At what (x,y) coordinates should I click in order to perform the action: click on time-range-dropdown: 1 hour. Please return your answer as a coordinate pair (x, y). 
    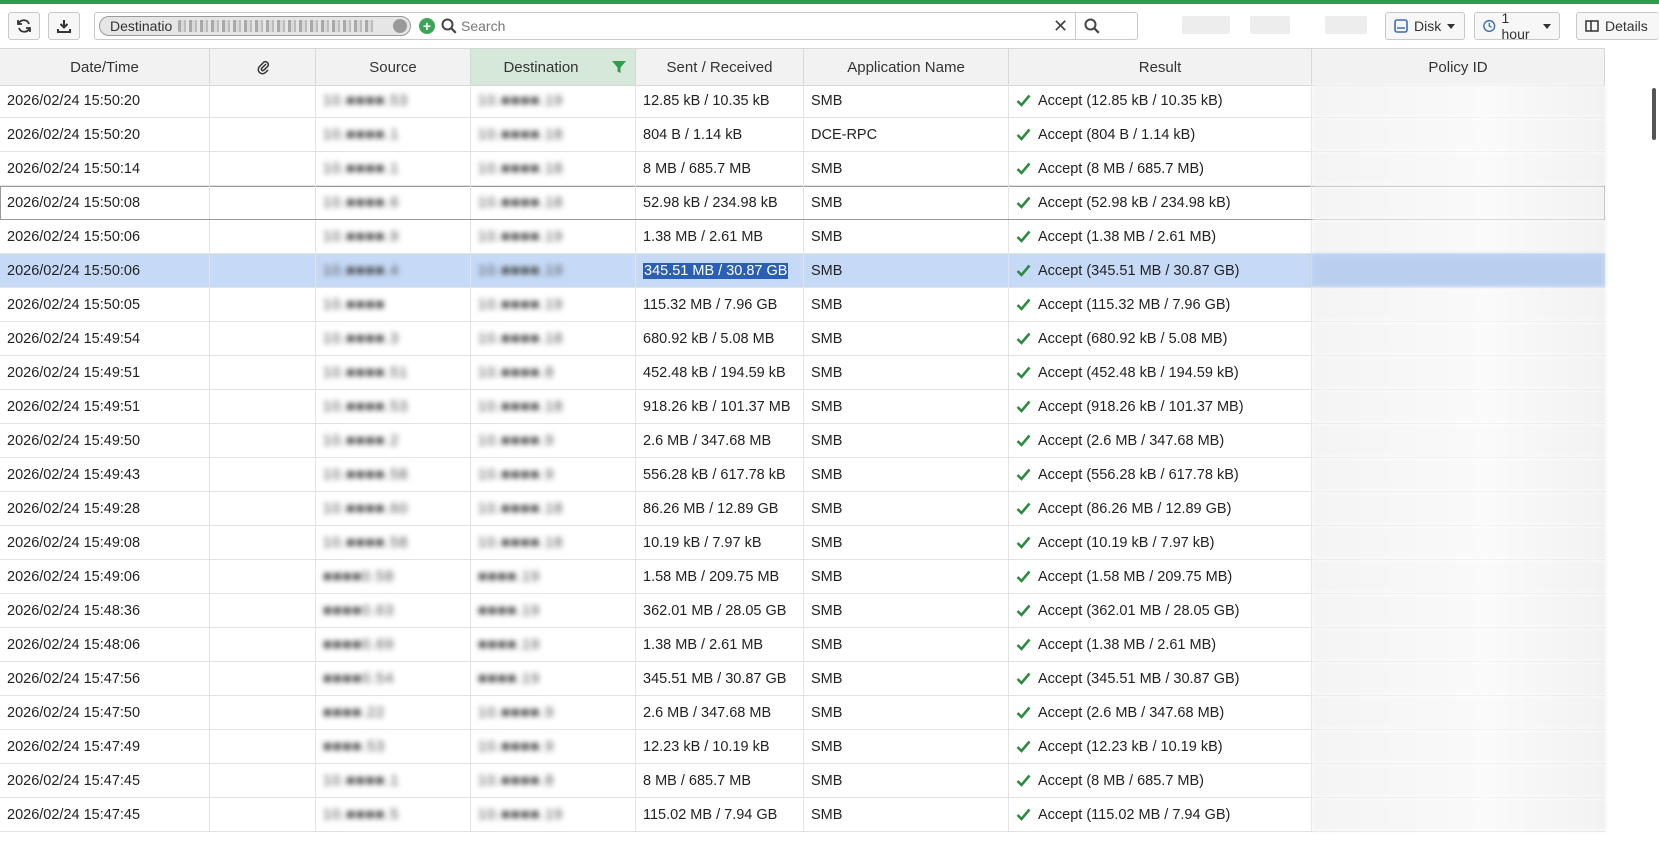
    Looking at the image, I should click on (1517, 26).